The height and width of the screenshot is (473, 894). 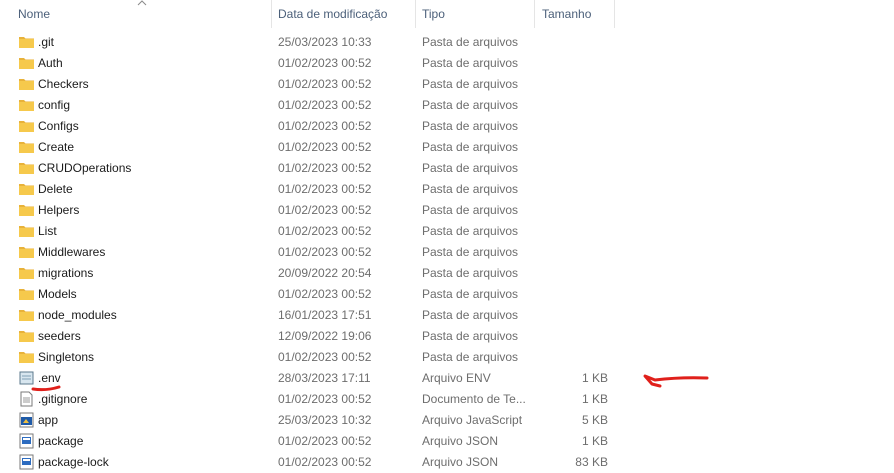 I want to click on file-row: Helpers 01/02/2023 00:52 Pasta de arquivos, so click(x=447, y=210).